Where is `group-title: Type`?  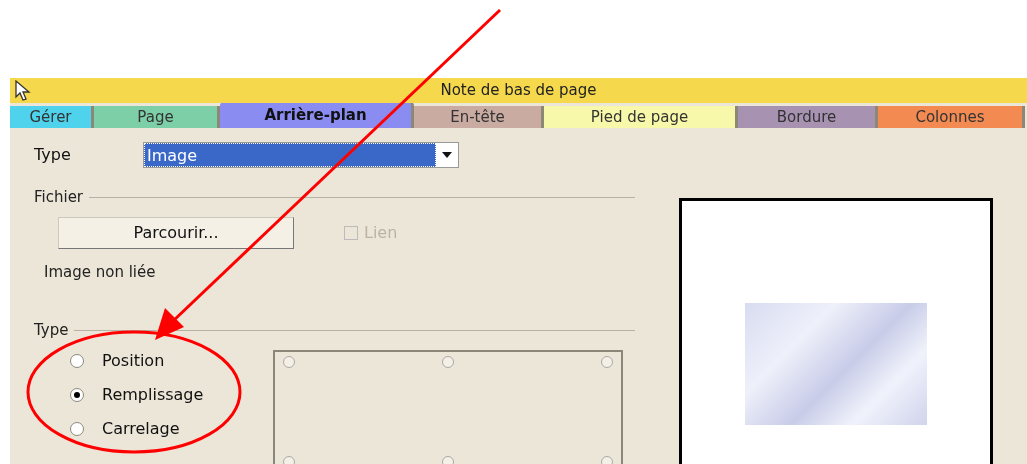 group-title: Type is located at coordinates (51, 330).